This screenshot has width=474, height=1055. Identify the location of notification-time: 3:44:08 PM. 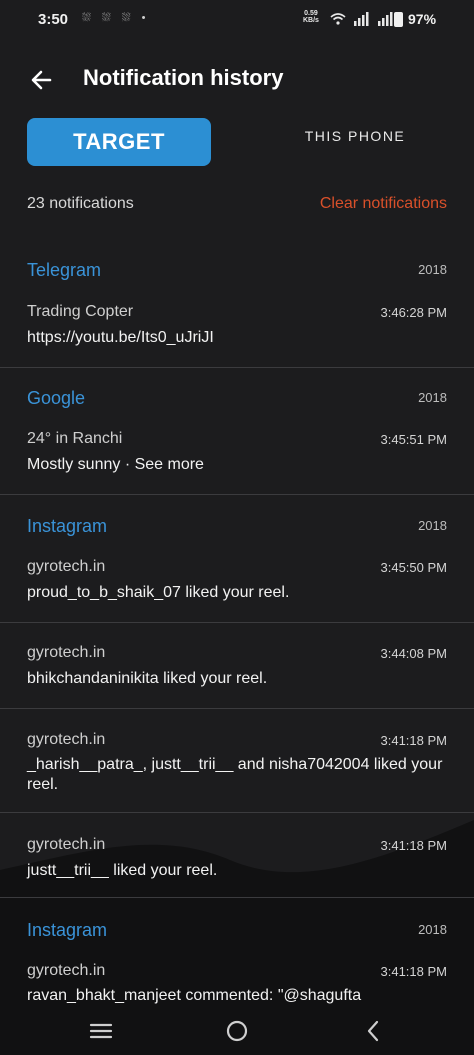
(414, 653).